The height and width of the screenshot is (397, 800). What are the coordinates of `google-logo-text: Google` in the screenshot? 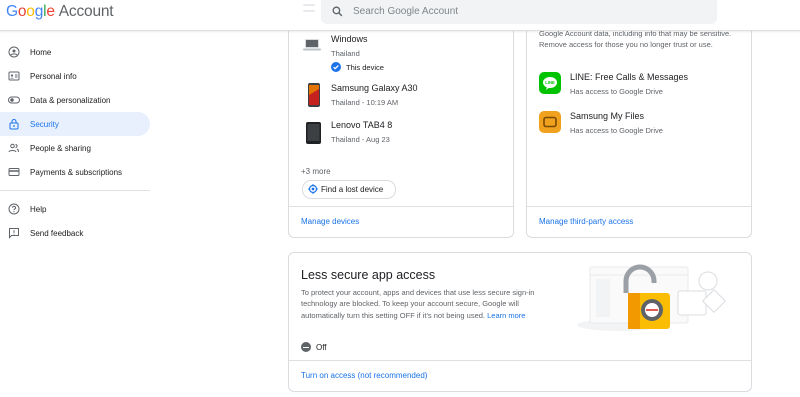 It's located at (30, 11).